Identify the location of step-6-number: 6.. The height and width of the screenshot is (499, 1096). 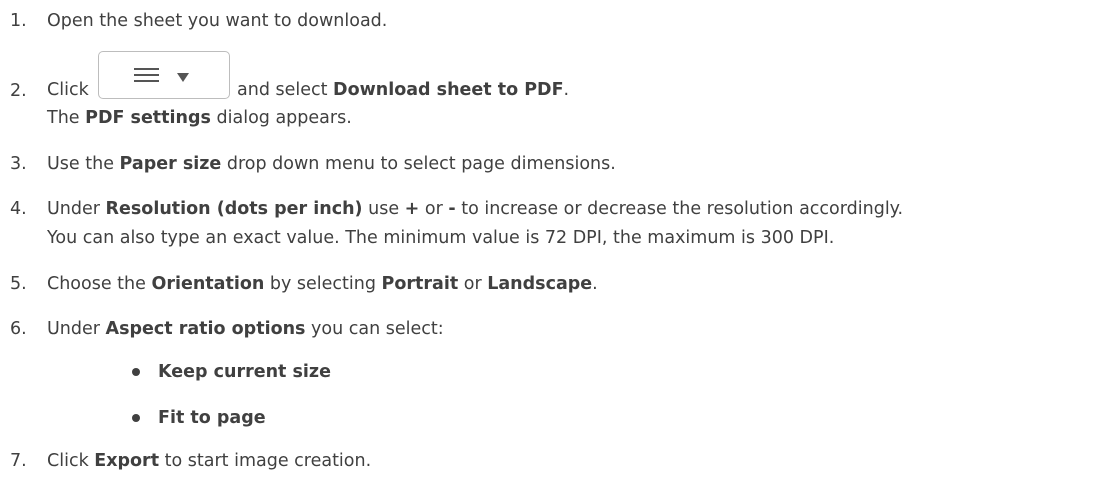
(18, 329).